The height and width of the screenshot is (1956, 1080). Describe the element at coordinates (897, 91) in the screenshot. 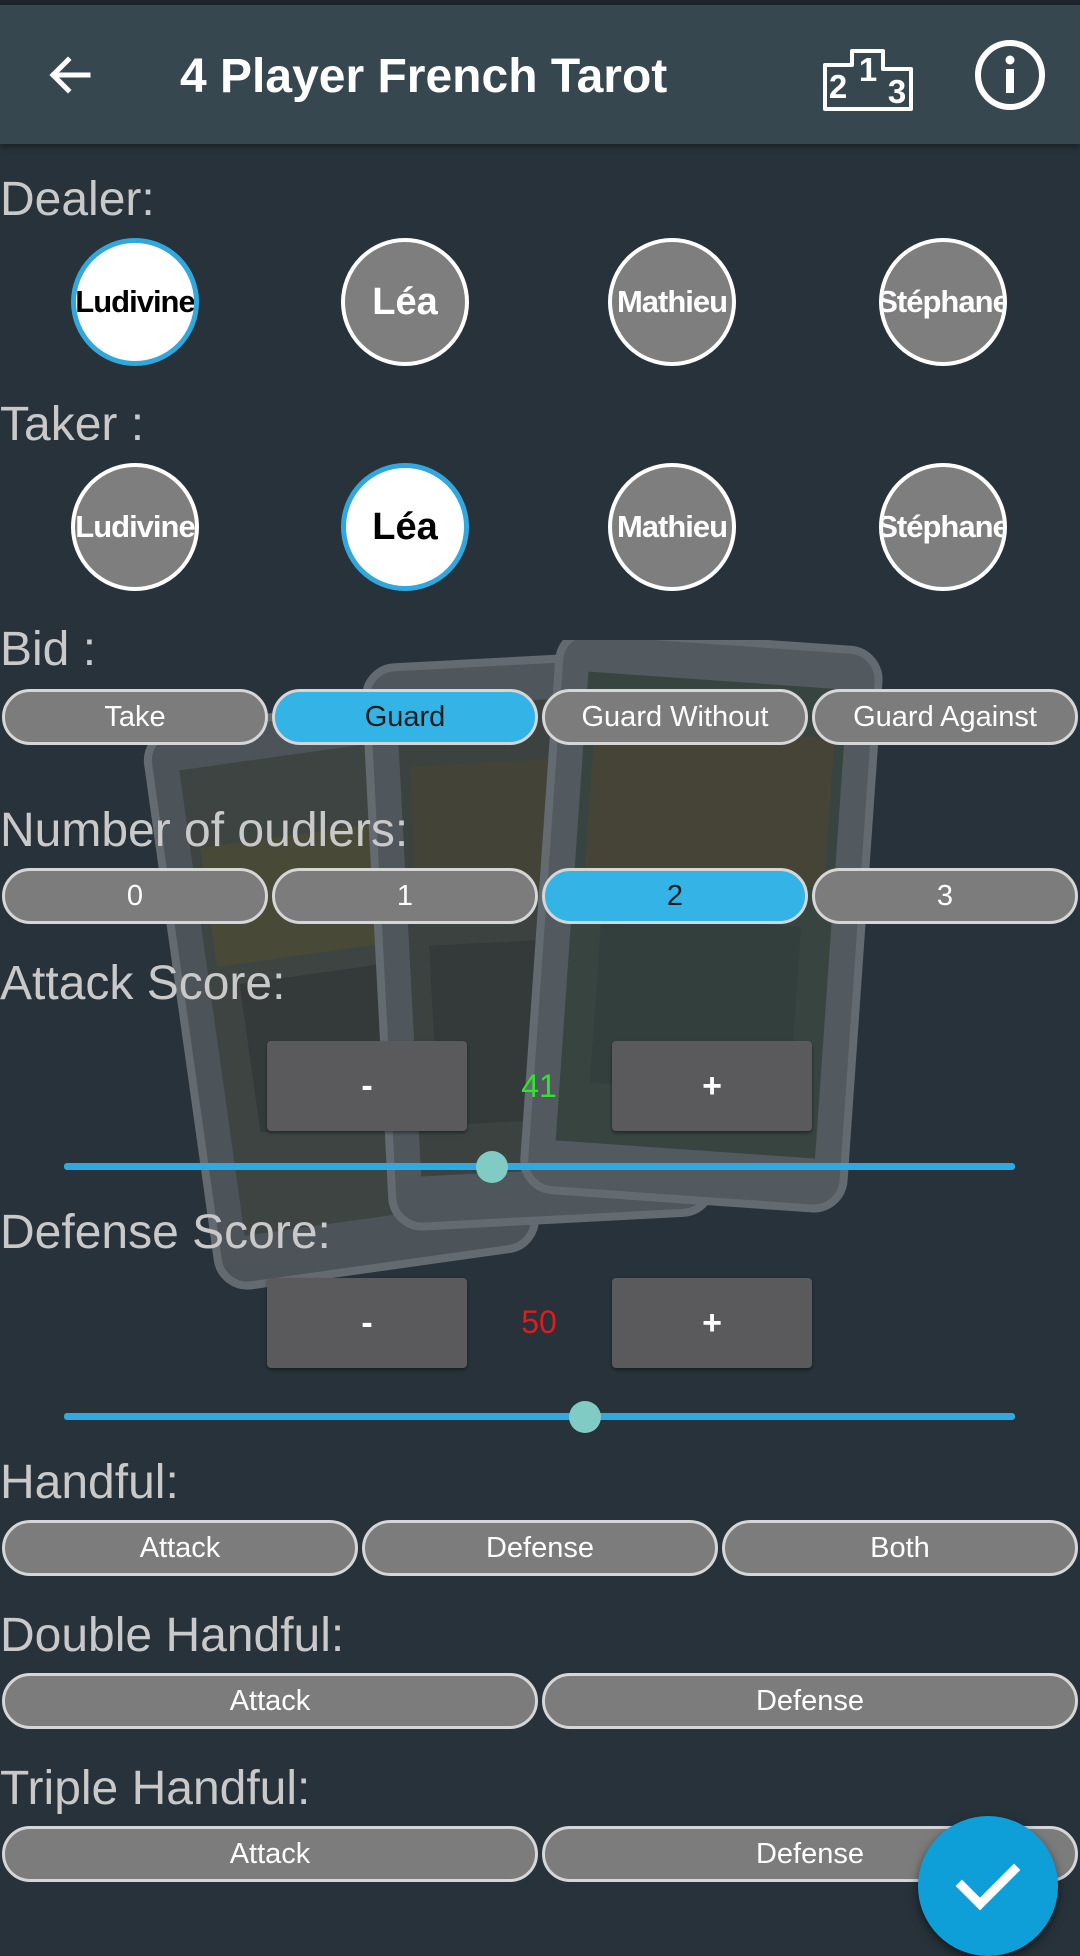

I see `ranking-third-digit: 3` at that location.